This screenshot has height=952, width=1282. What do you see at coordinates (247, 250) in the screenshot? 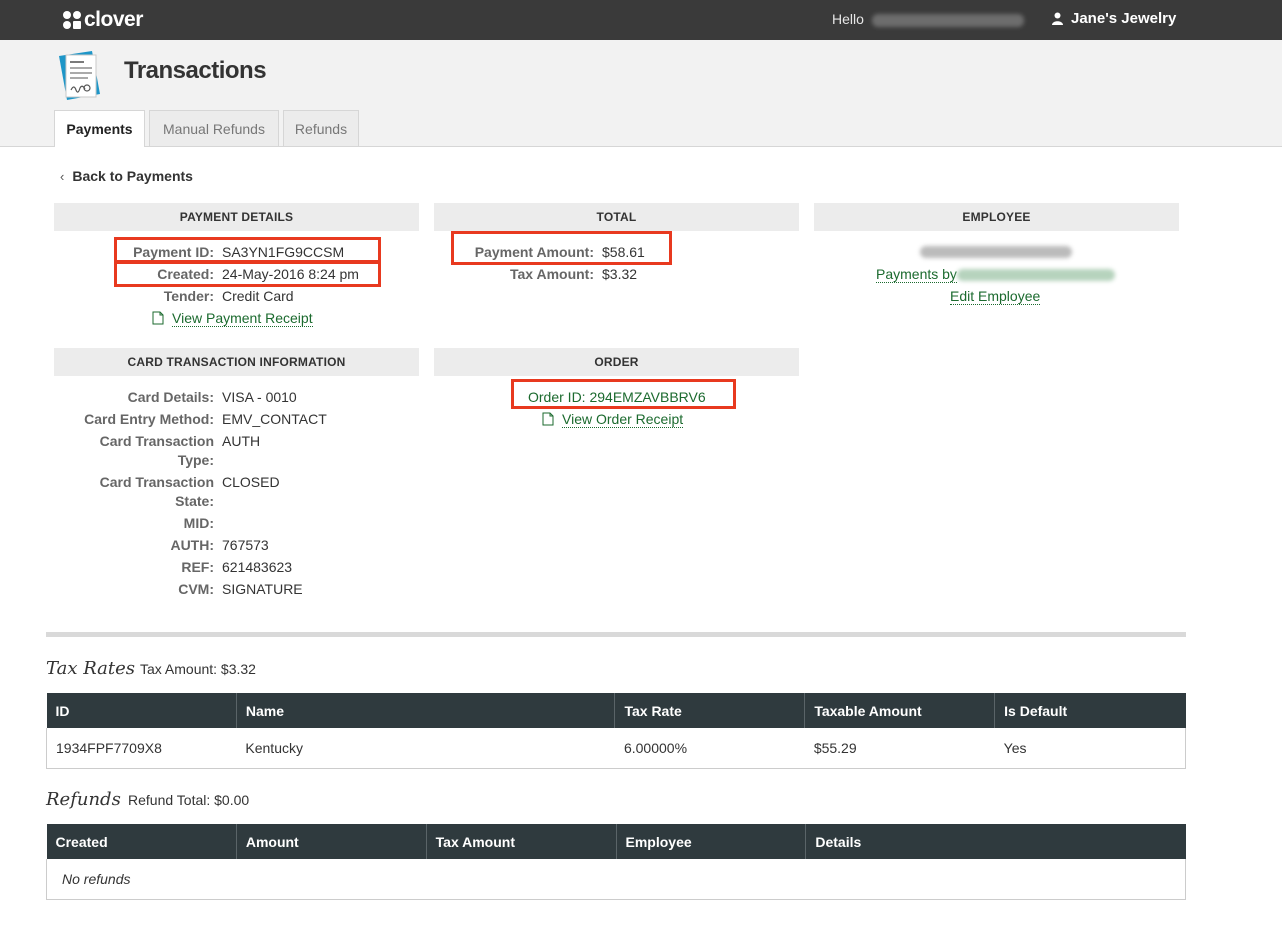
I see `highlight-payment-id` at bounding box center [247, 250].